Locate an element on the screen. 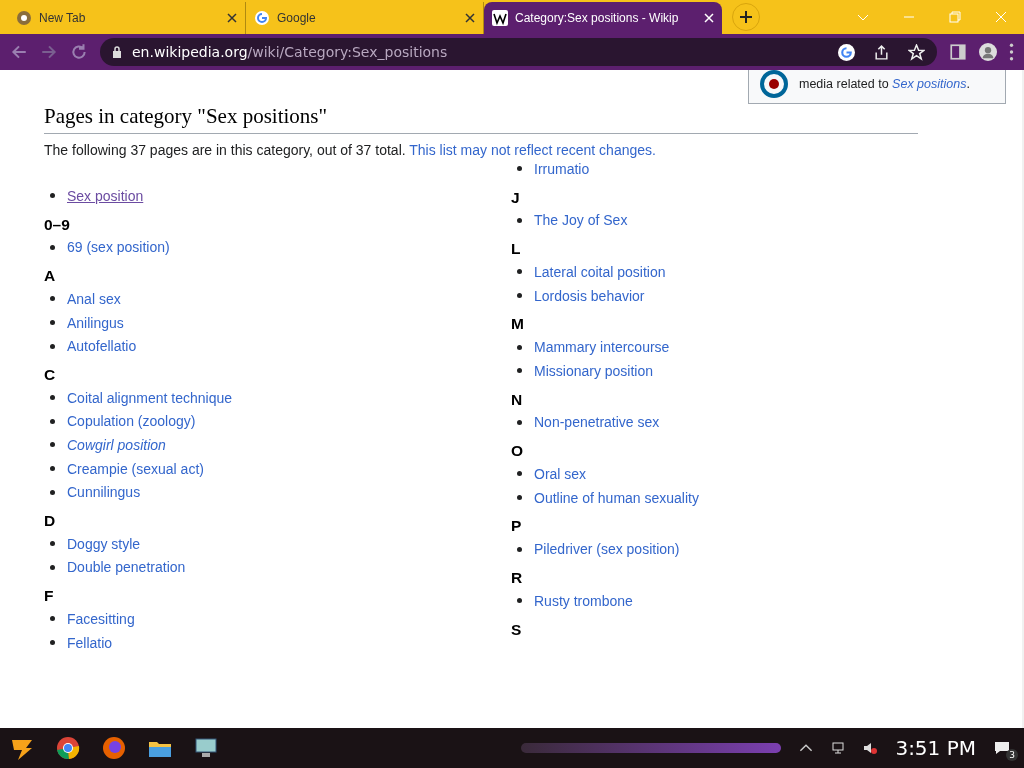 This screenshot has width=1024, height=768. letter-heading: L is located at coordinates (516, 249).